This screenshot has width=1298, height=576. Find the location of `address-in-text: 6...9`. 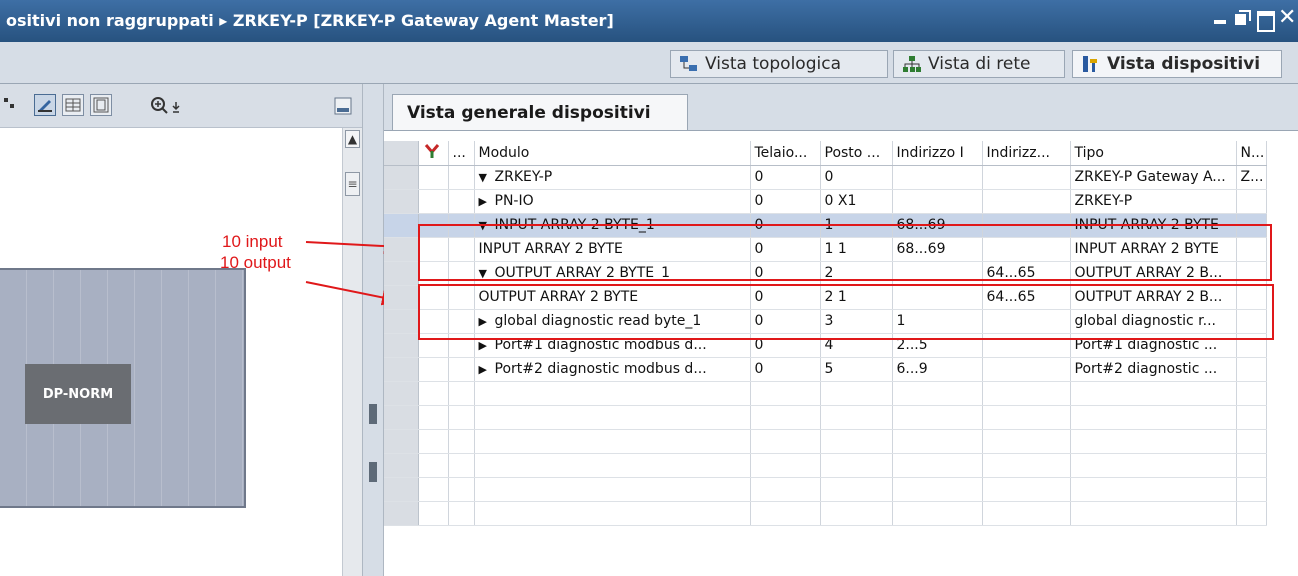

address-in-text: 6...9 is located at coordinates (912, 369).